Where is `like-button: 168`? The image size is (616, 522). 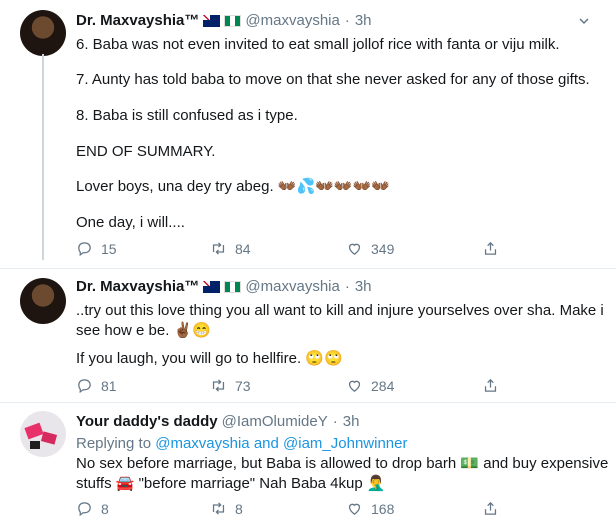
like-button: 168 is located at coordinates (370, 508).